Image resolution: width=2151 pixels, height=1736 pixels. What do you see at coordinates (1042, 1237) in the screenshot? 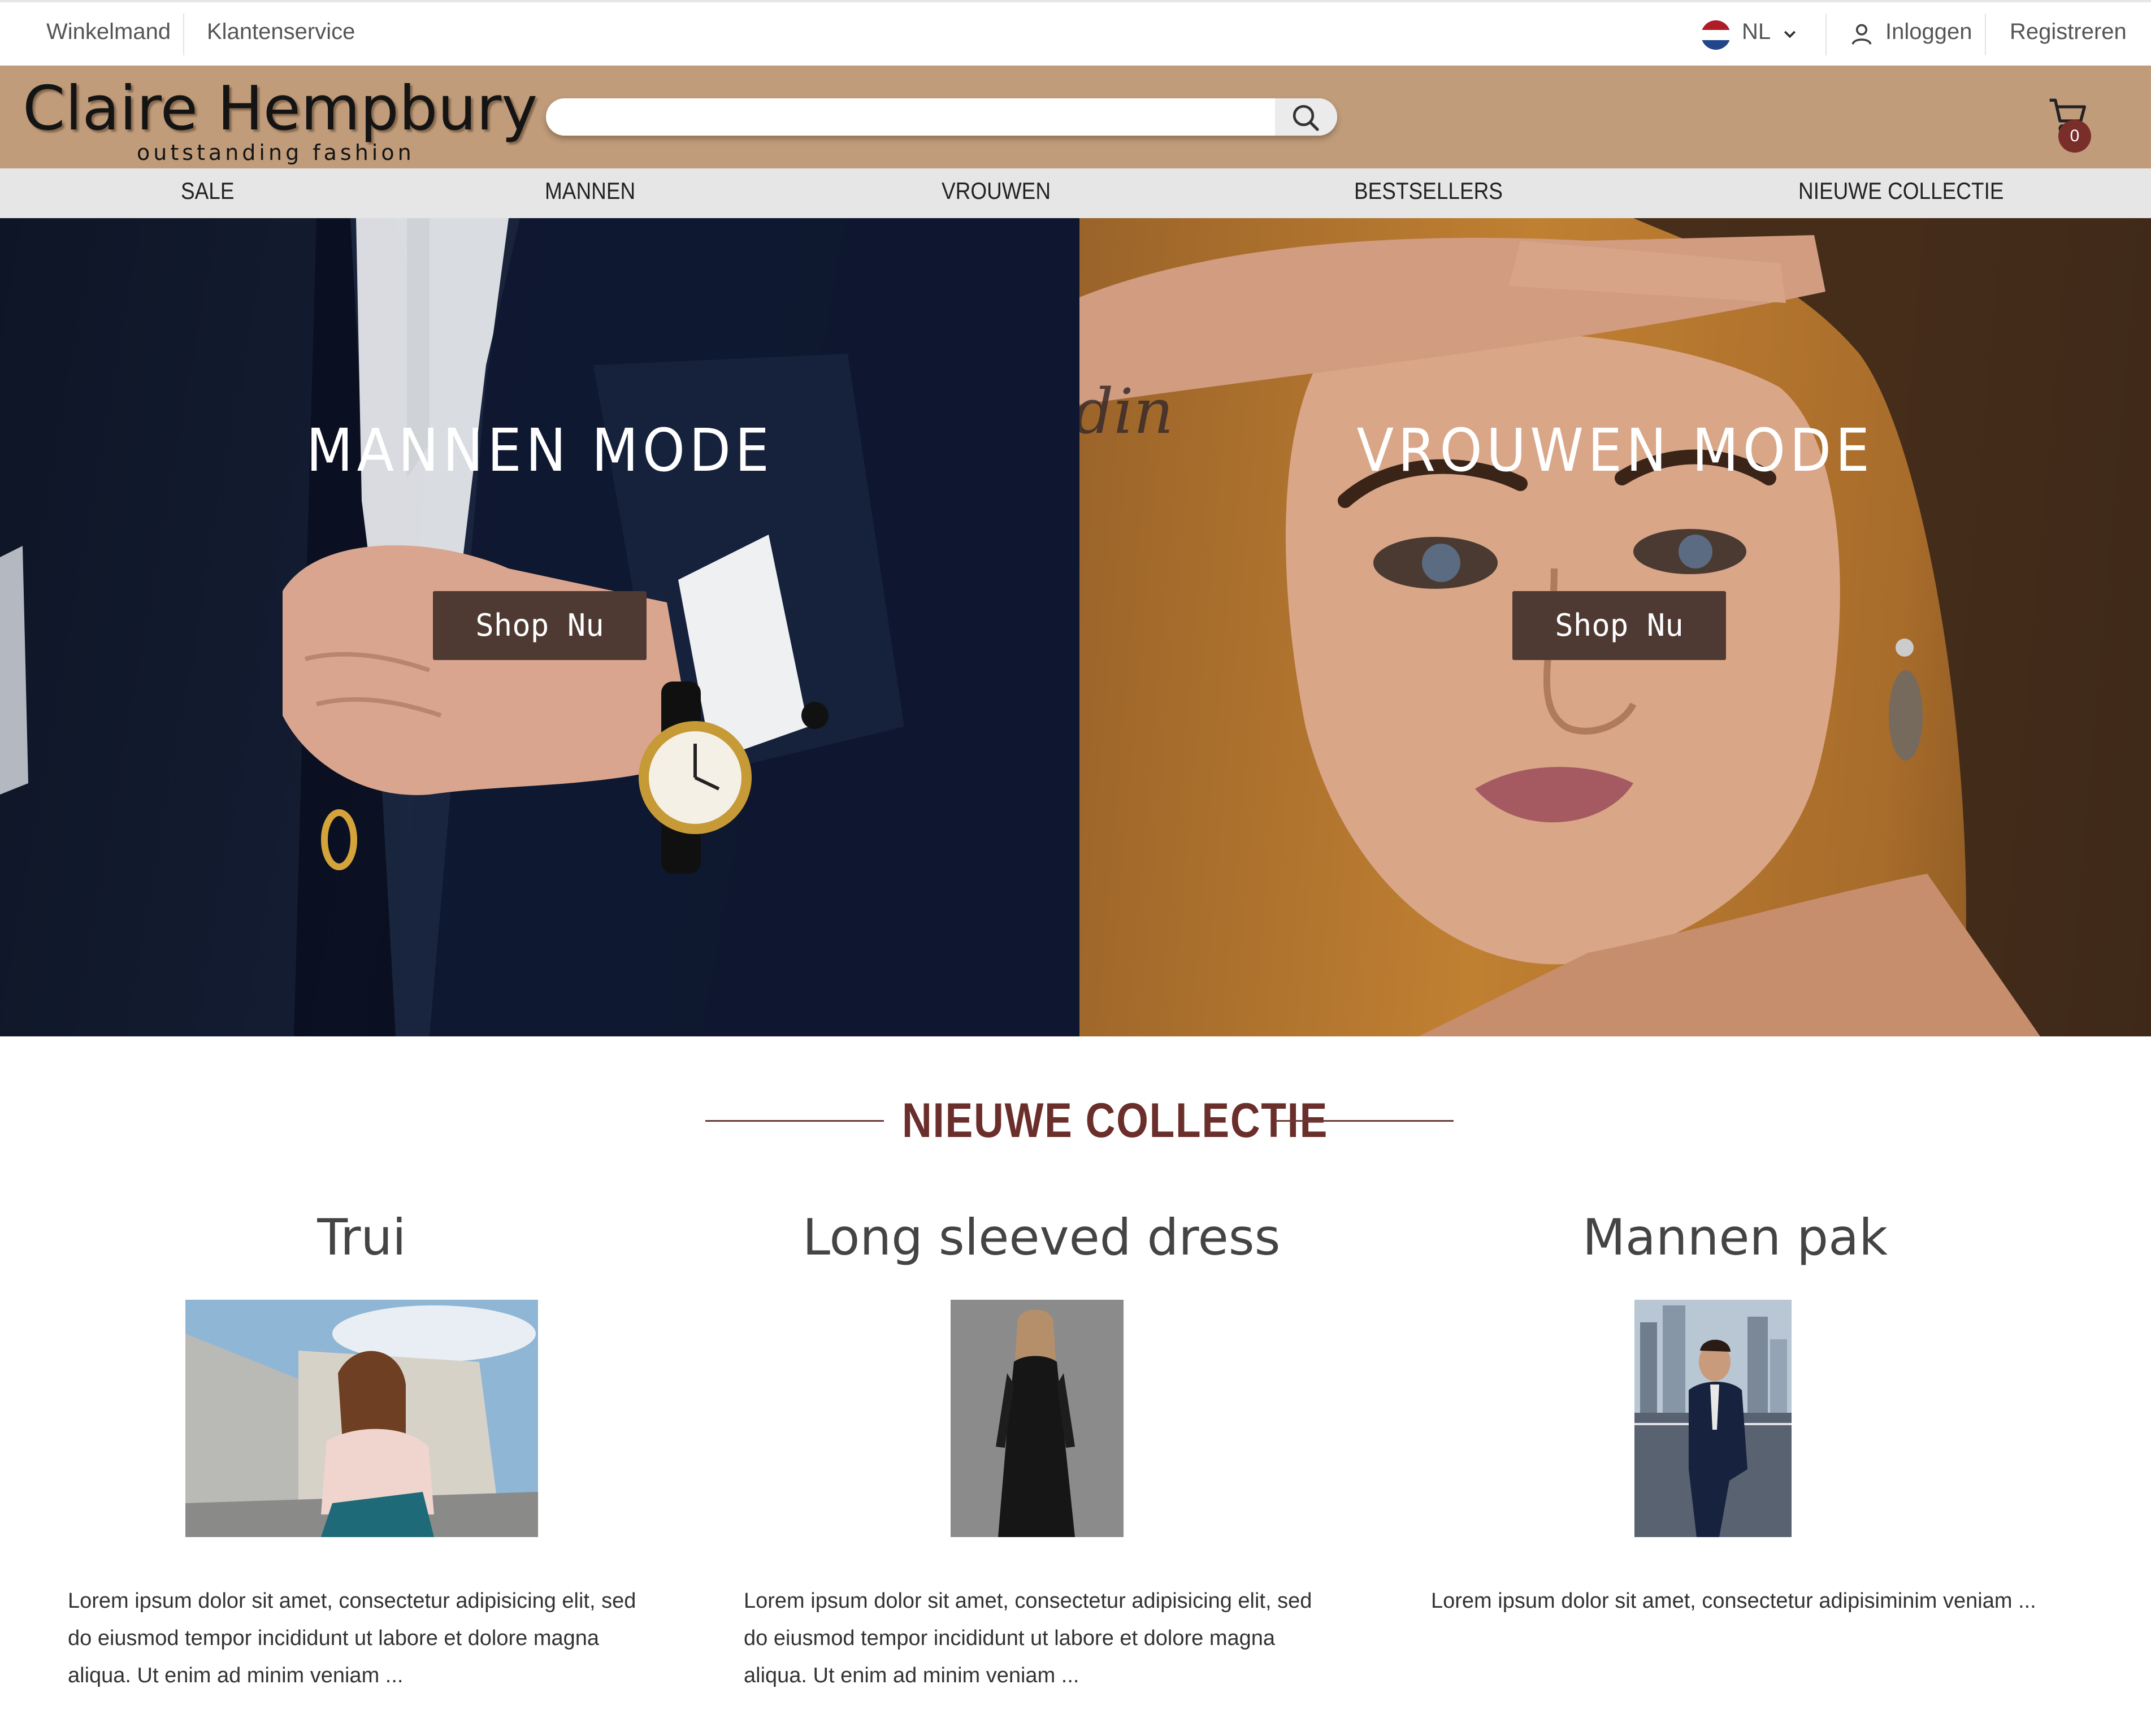
I see `product-title: Long sleeved dress` at bounding box center [1042, 1237].